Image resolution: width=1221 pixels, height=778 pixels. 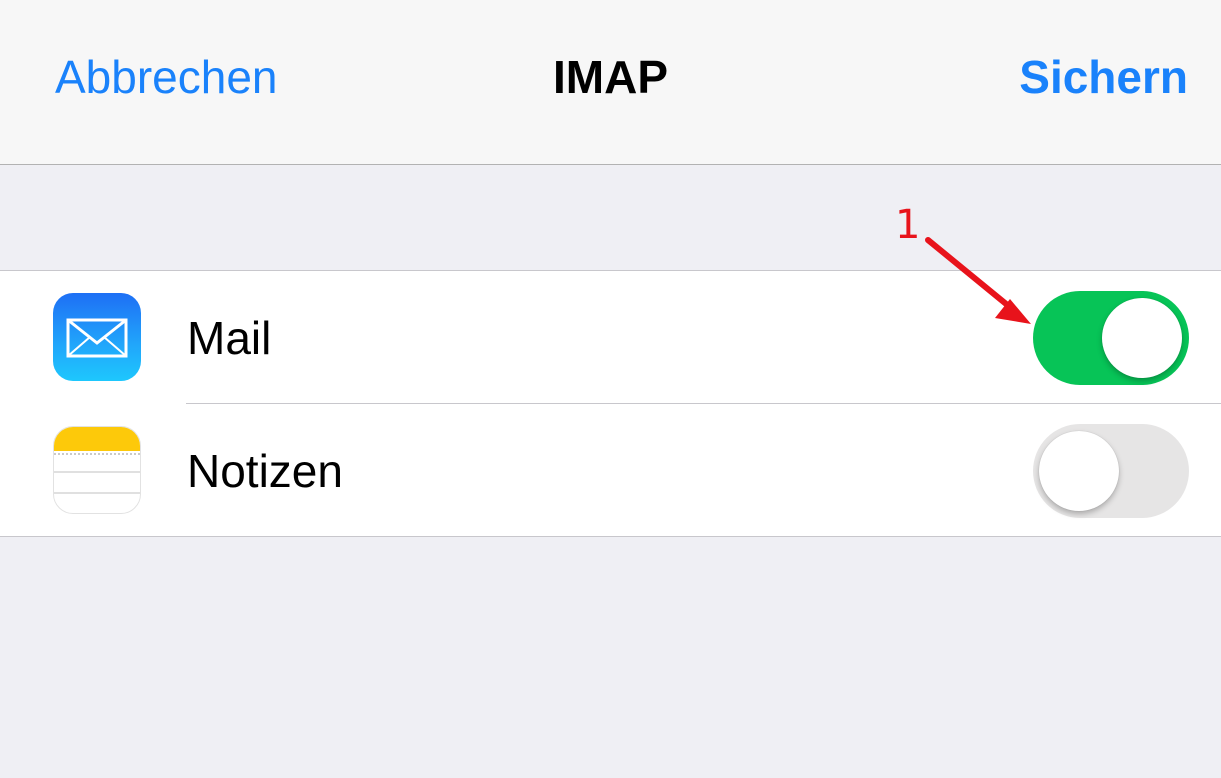 What do you see at coordinates (908, 225) in the screenshot?
I see `annotation-number: 1` at bounding box center [908, 225].